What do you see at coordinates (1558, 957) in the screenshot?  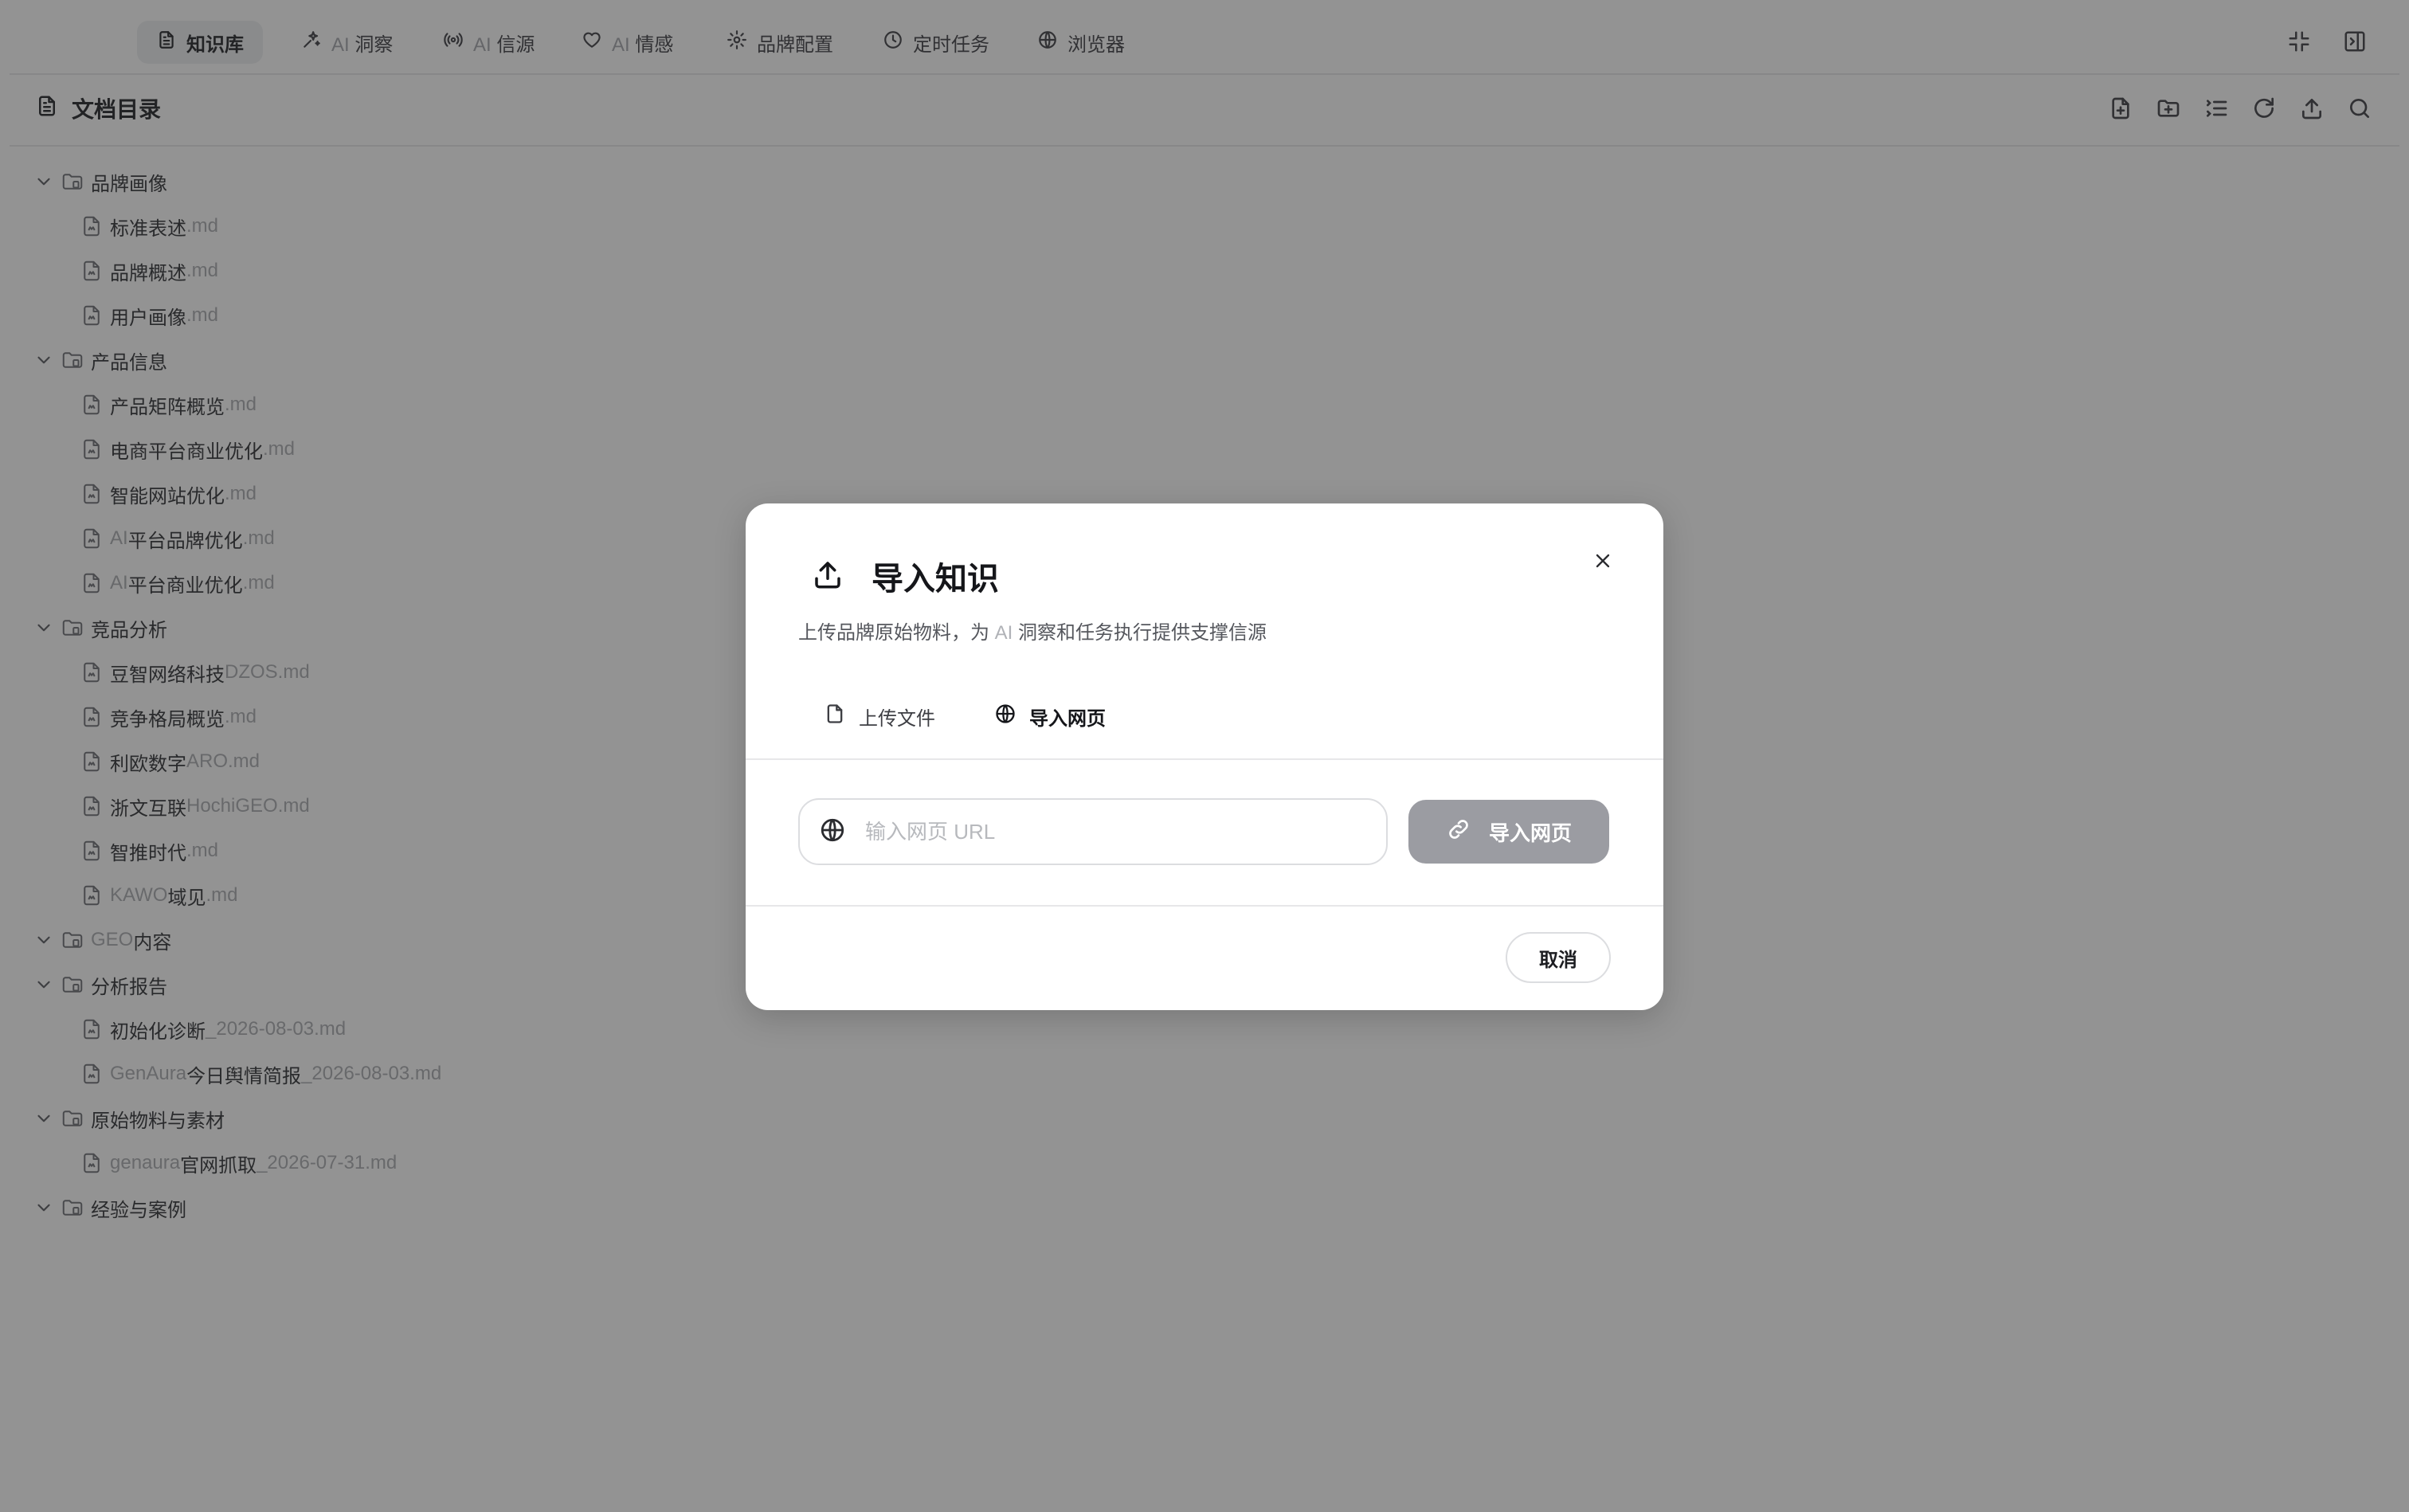 I see `cancel-button: 取消` at bounding box center [1558, 957].